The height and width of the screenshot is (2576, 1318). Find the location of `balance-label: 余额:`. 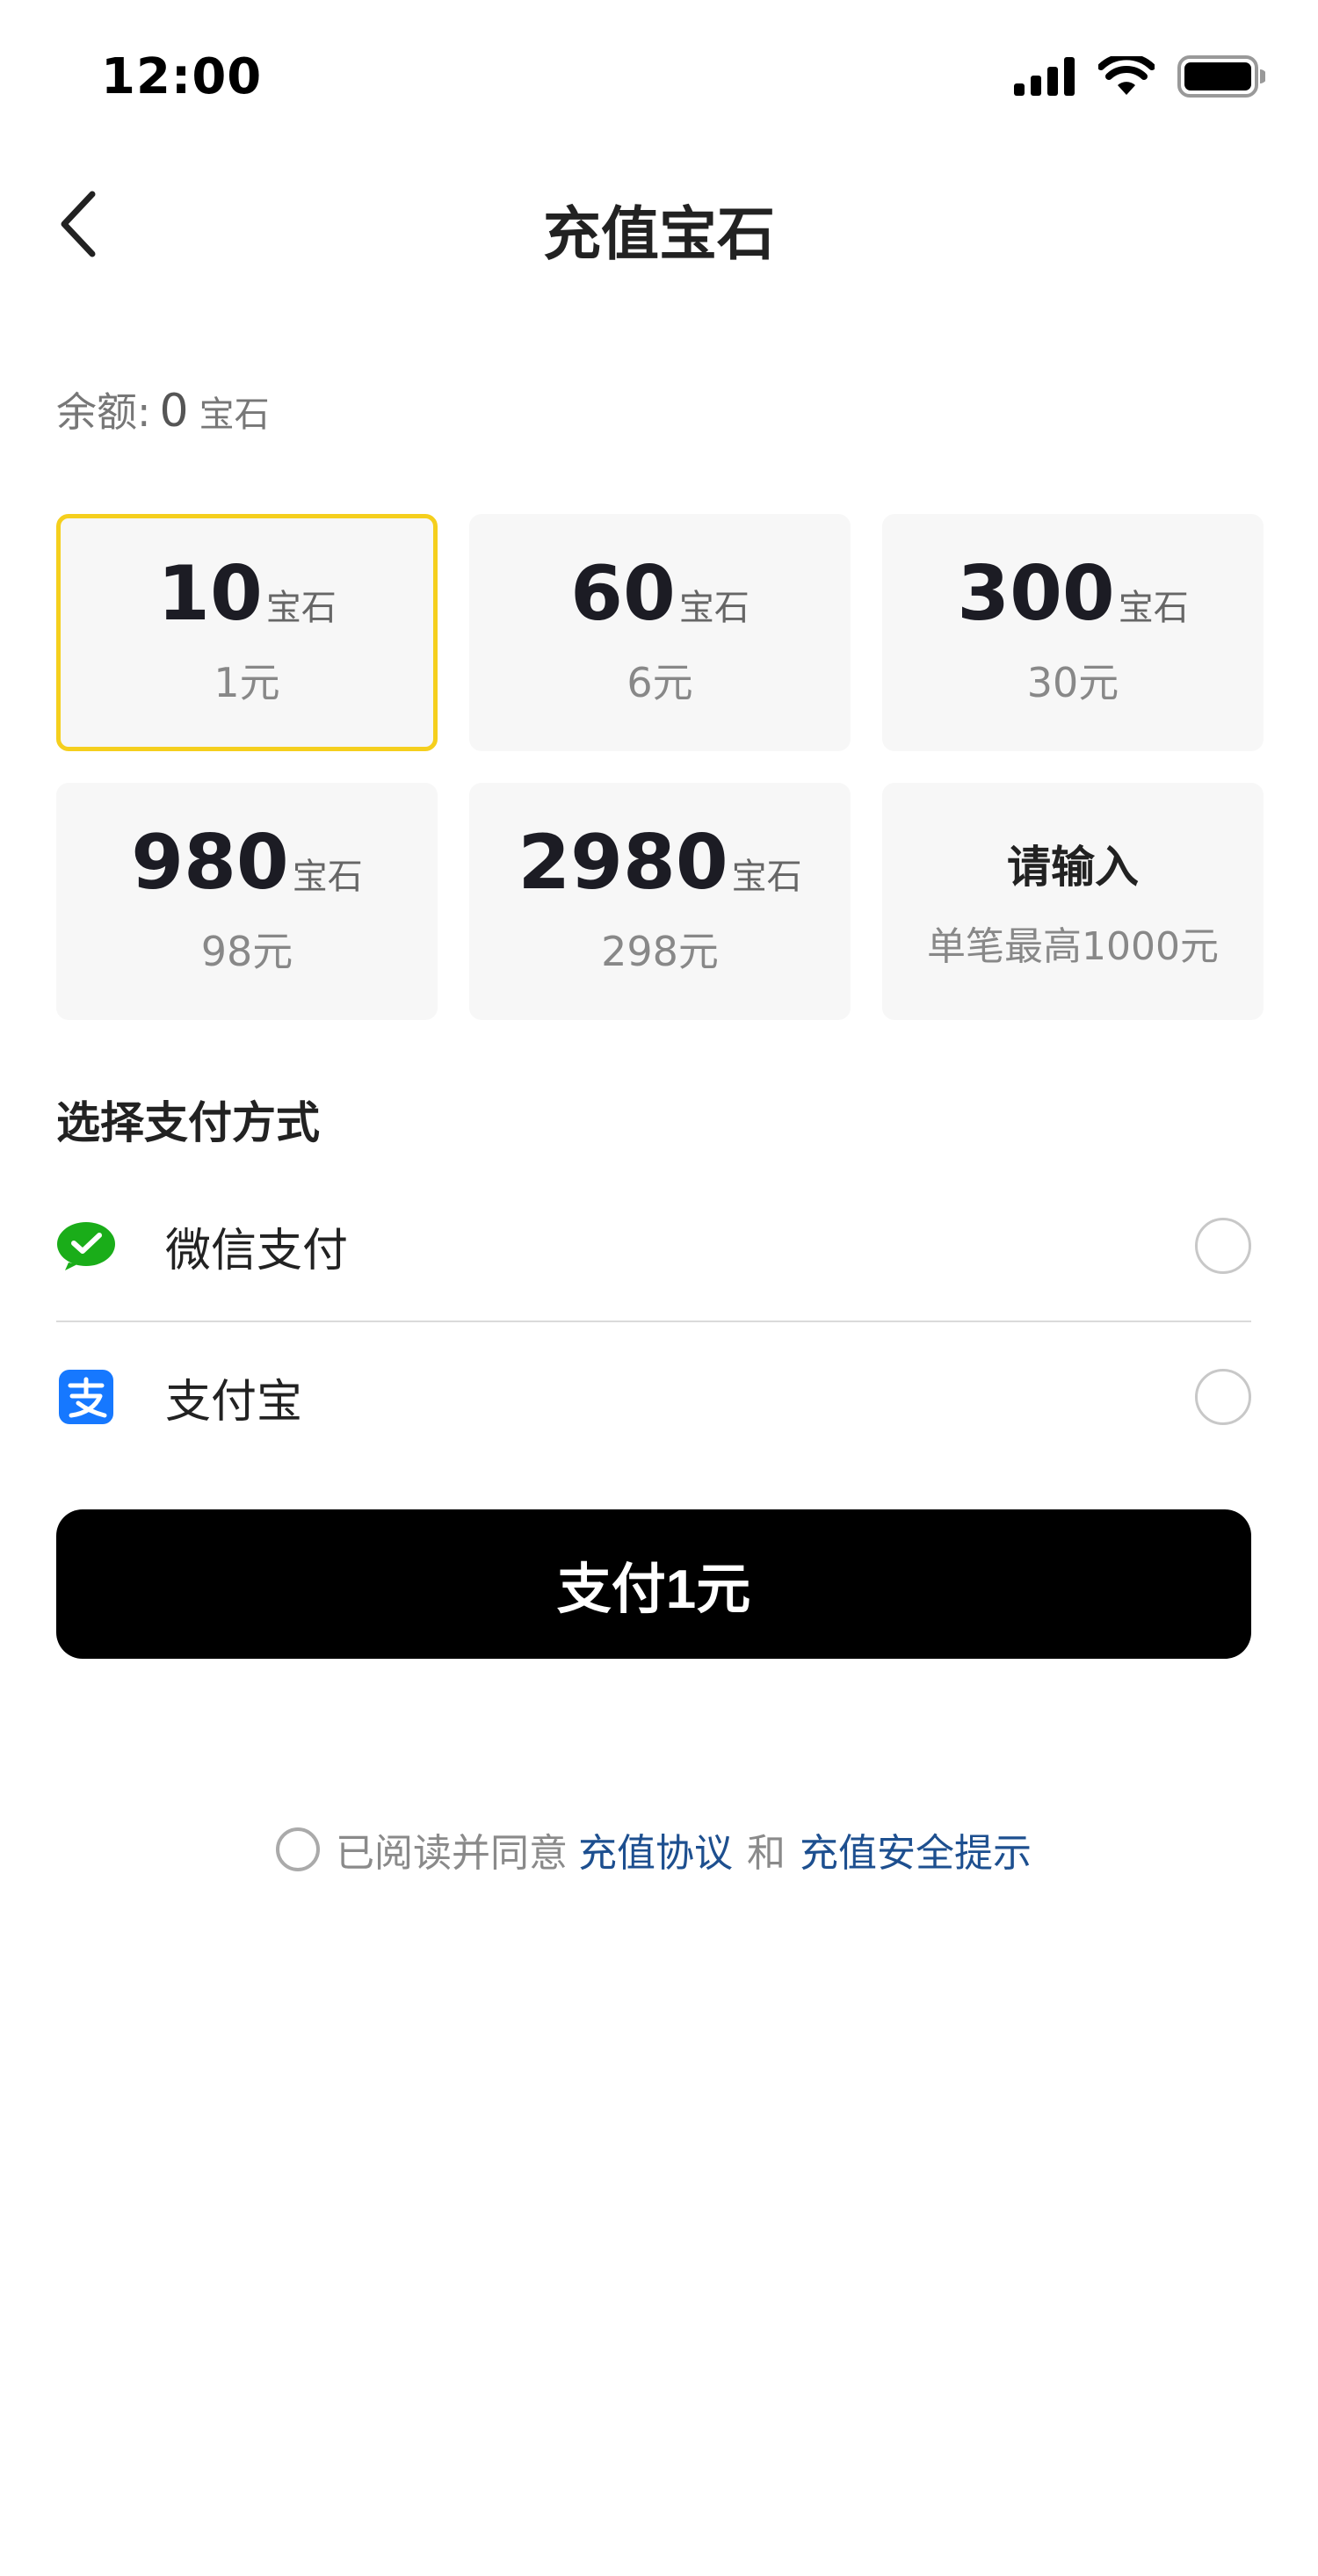

balance-label: 余额: is located at coordinates (103, 412).